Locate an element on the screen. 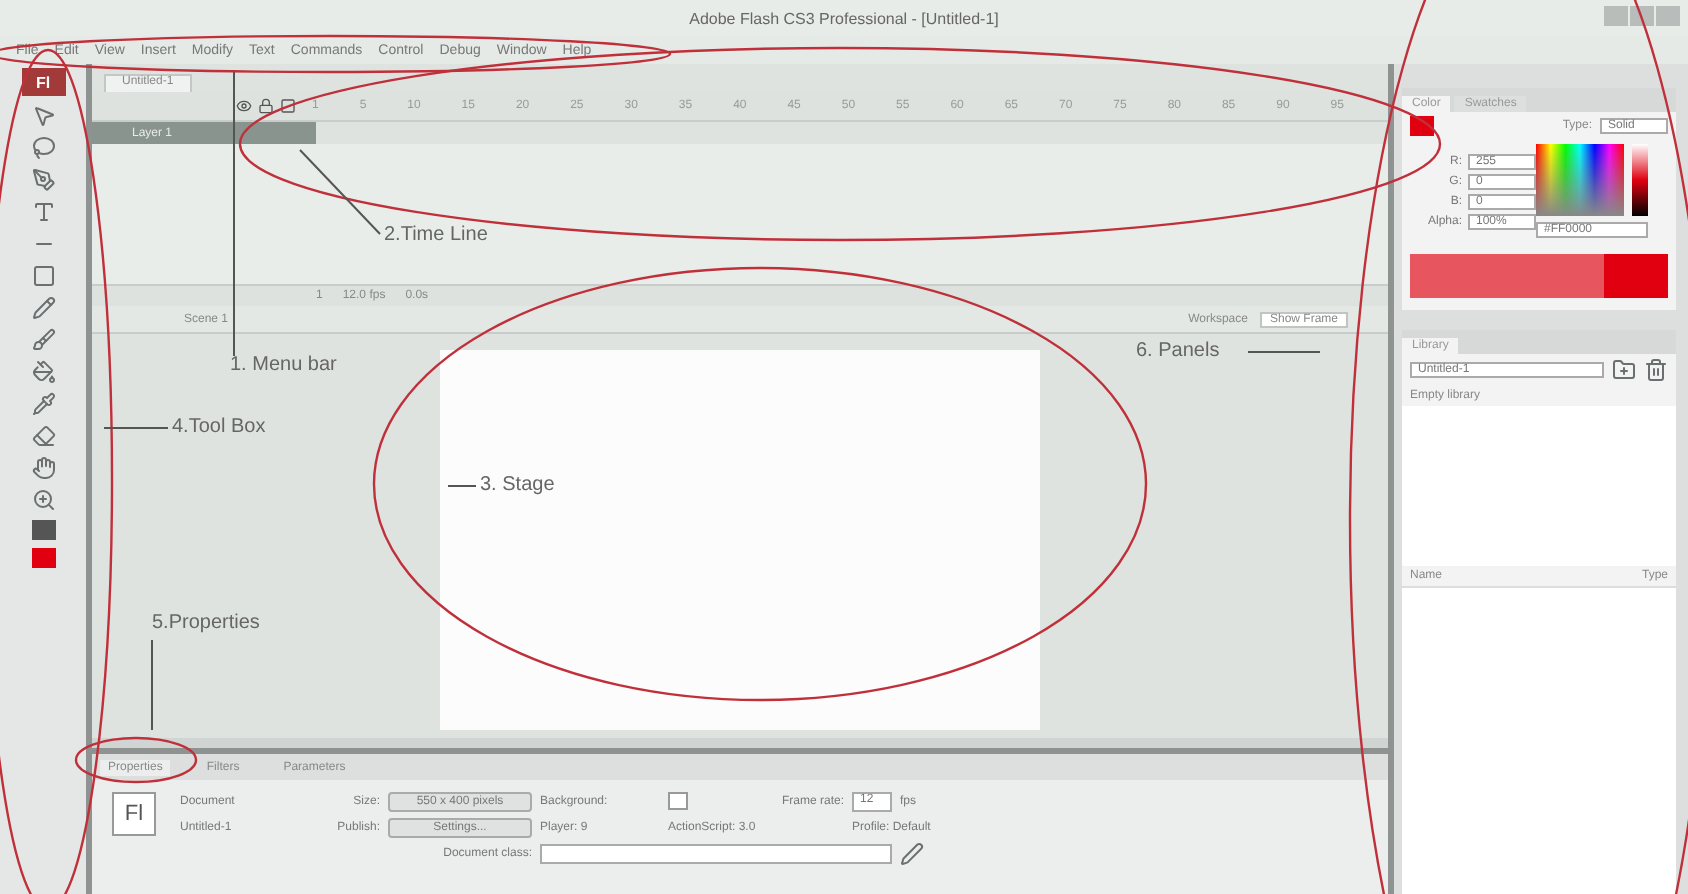 This screenshot has width=1688, height=894. app-badge: Fl is located at coordinates (43, 82).